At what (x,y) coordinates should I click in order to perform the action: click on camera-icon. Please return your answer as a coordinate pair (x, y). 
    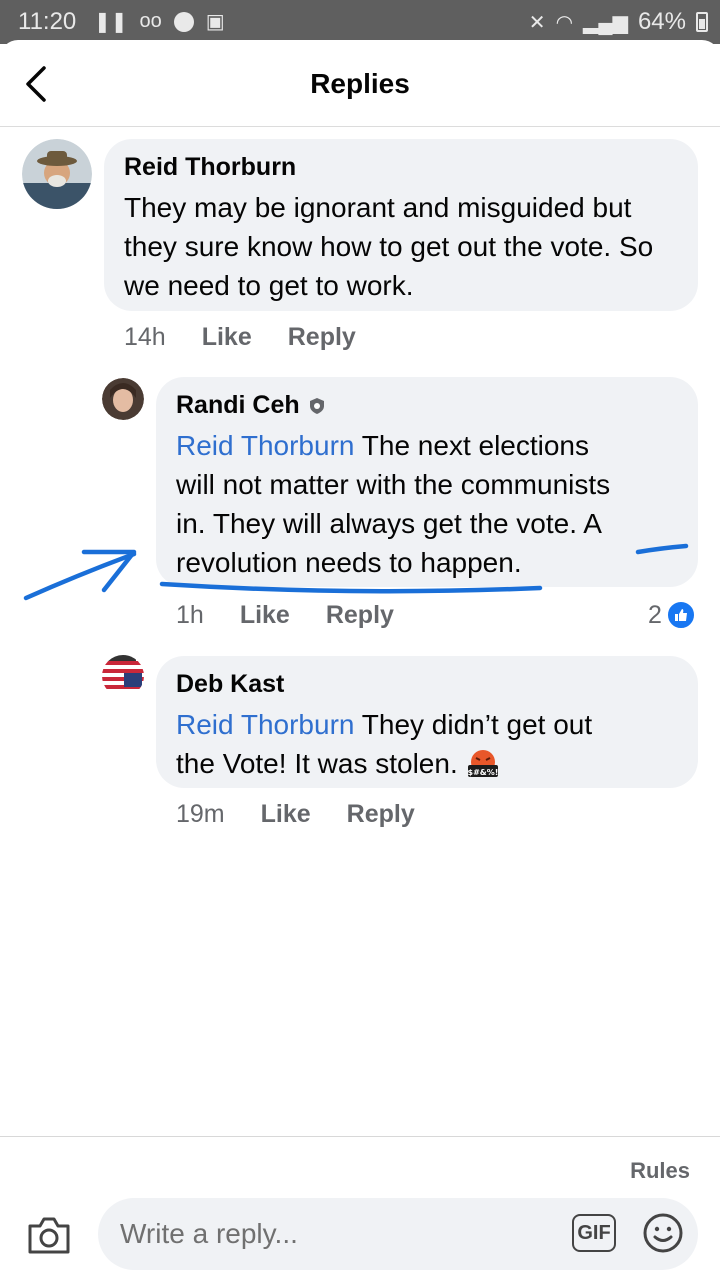
    Looking at the image, I should click on (49, 1235).